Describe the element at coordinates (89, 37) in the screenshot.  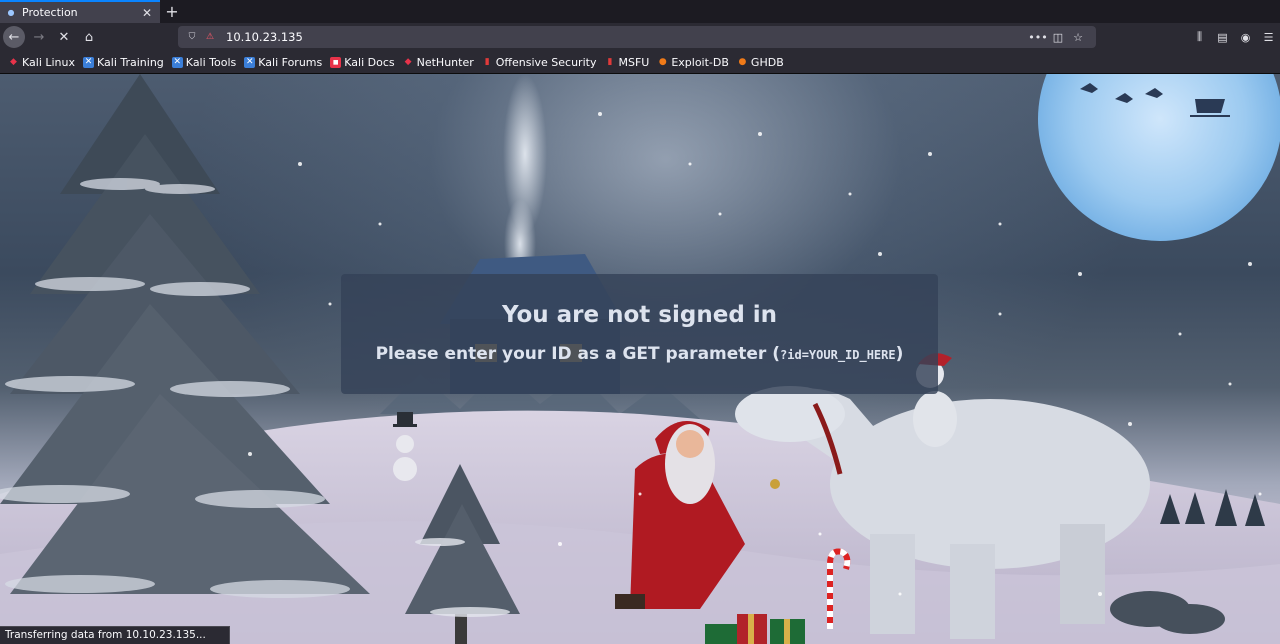
I see `home-button: ⌂` at that location.